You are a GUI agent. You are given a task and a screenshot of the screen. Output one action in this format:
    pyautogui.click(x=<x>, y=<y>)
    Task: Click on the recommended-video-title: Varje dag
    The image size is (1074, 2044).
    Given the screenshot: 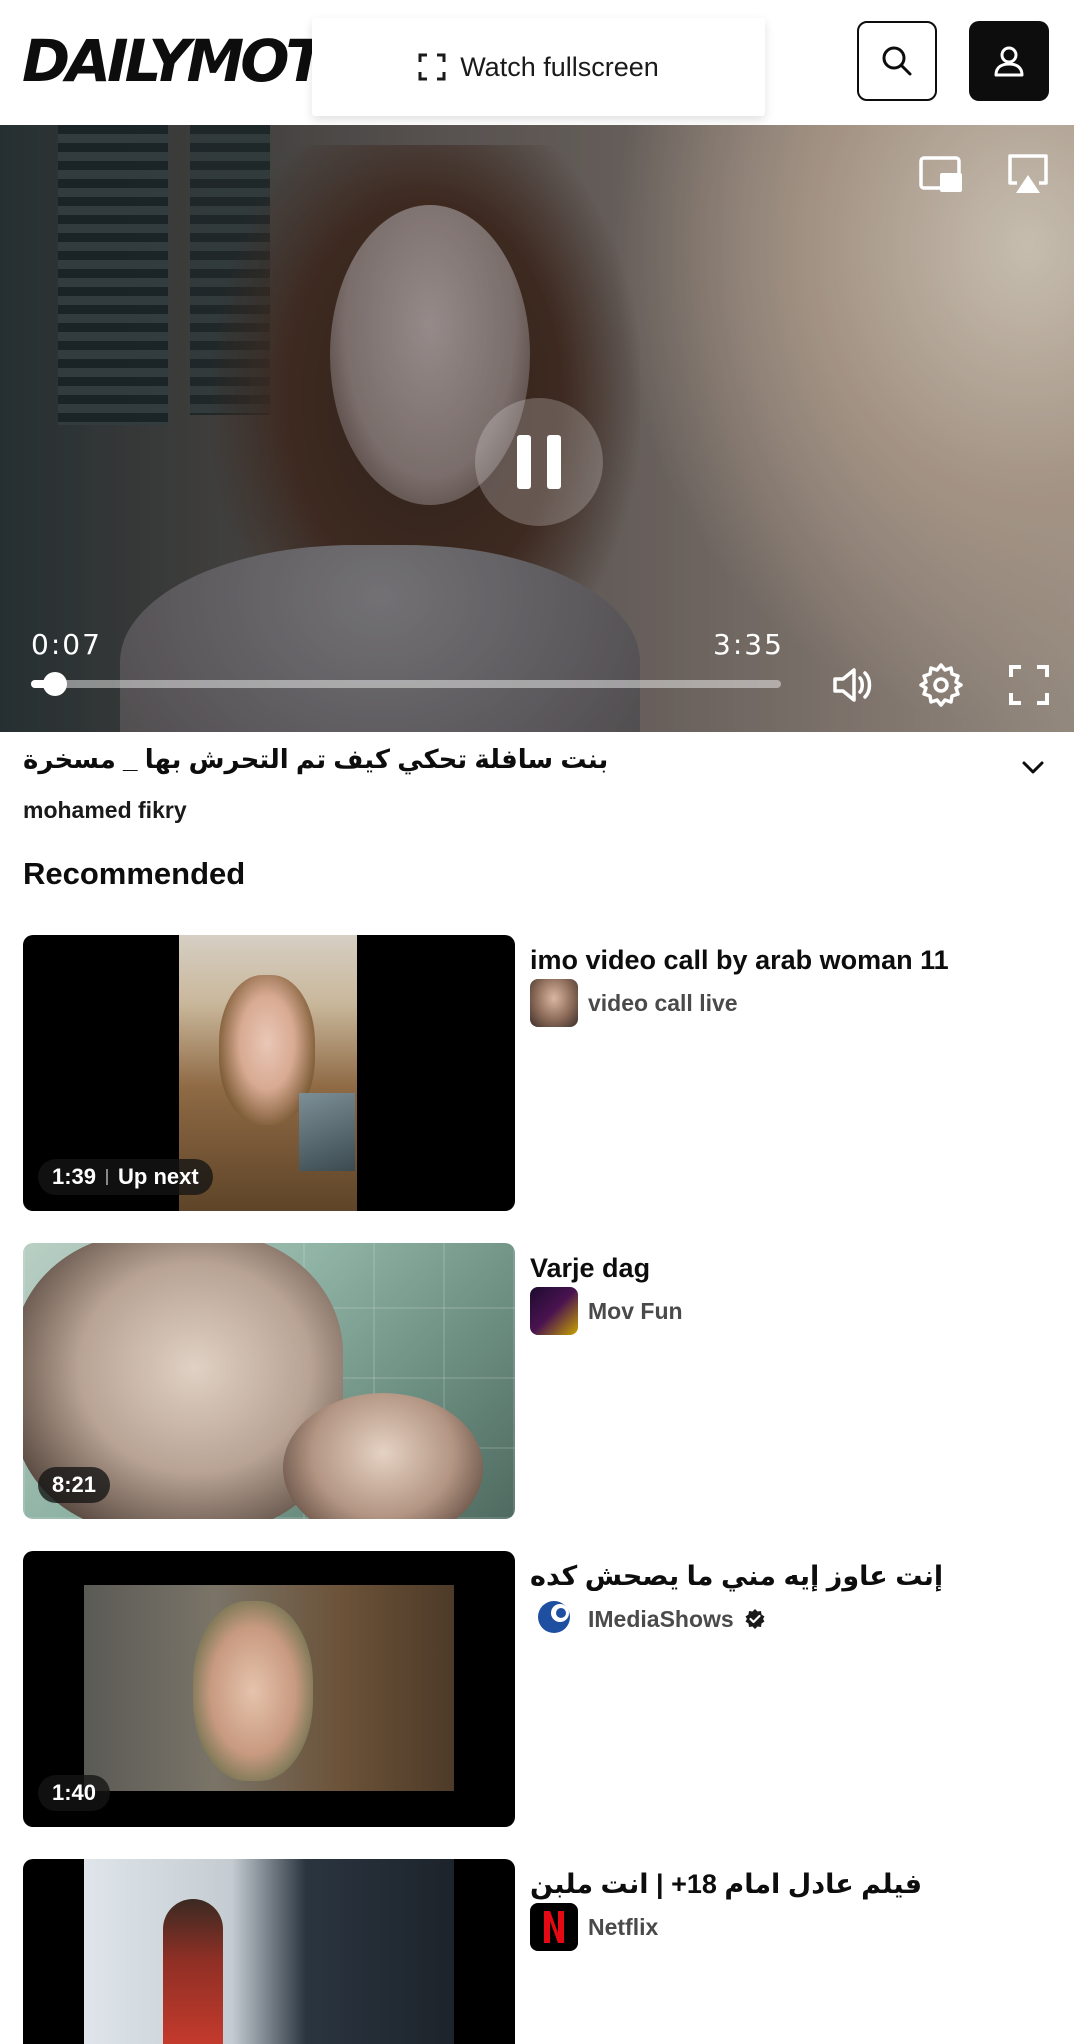 What is the action you would take?
    pyautogui.click(x=790, y=1268)
    